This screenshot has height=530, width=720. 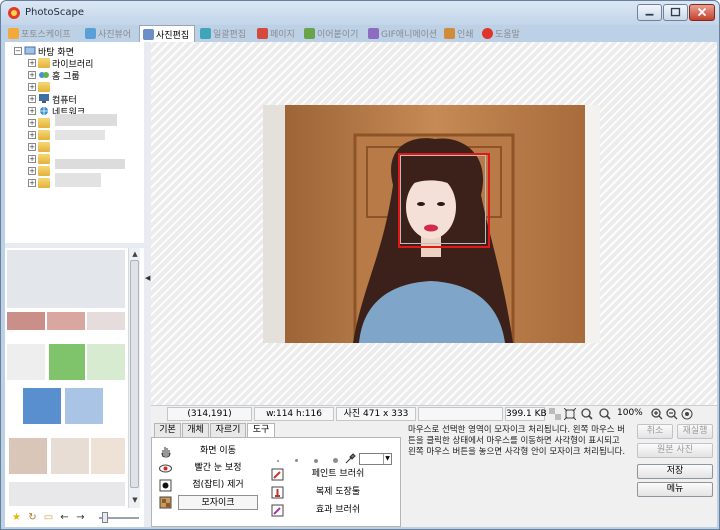 I want to click on thumbnail-scrollbar: ▲ ▼, so click(x=134, y=378).